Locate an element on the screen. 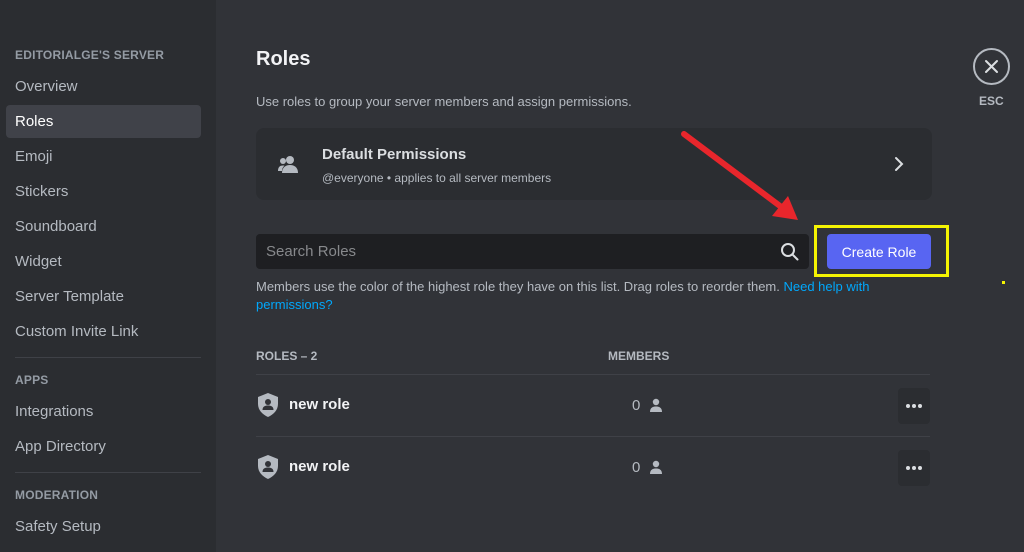  annotation-arrow-icon is located at coordinates (739, 175).